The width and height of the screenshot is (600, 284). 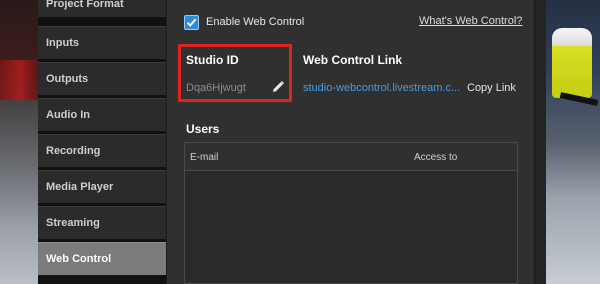 I want to click on enable-web-control-label: Enable Web Control, so click(x=255, y=22).